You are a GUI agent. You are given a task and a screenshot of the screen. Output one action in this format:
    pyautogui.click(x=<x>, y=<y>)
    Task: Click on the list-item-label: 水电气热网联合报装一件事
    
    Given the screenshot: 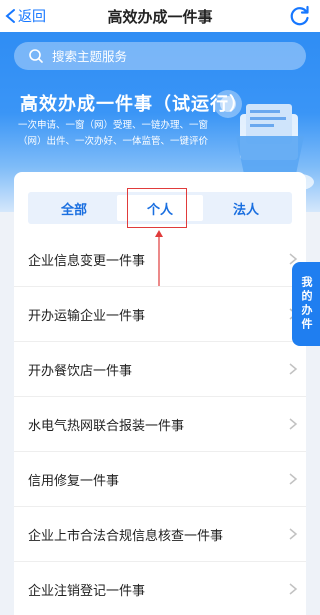 What is the action you would take?
    pyautogui.click(x=106, y=426)
    